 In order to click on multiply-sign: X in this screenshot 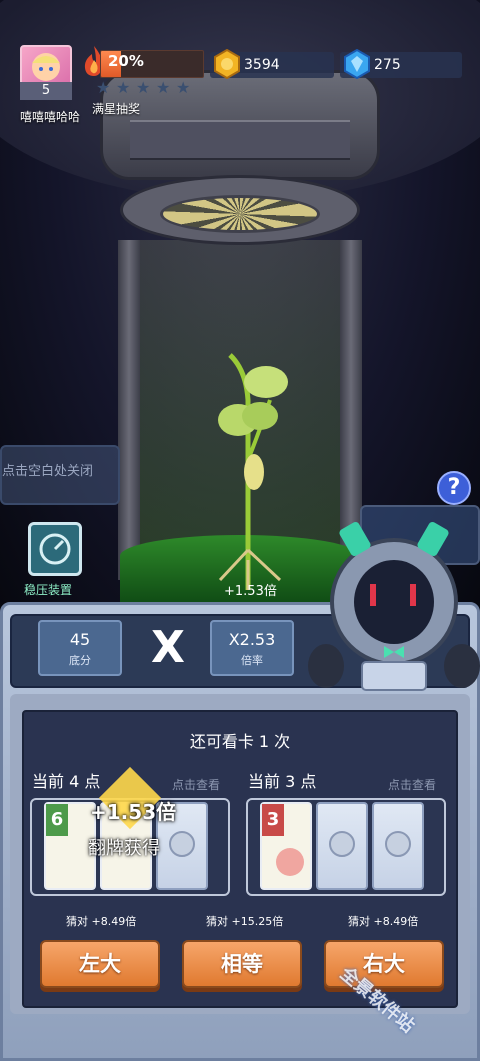, I will do `click(168, 647)`.